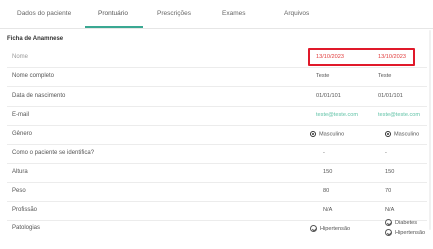  What do you see at coordinates (406, 222) in the screenshot?
I see `pathology-label: Diabetes` at bounding box center [406, 222].